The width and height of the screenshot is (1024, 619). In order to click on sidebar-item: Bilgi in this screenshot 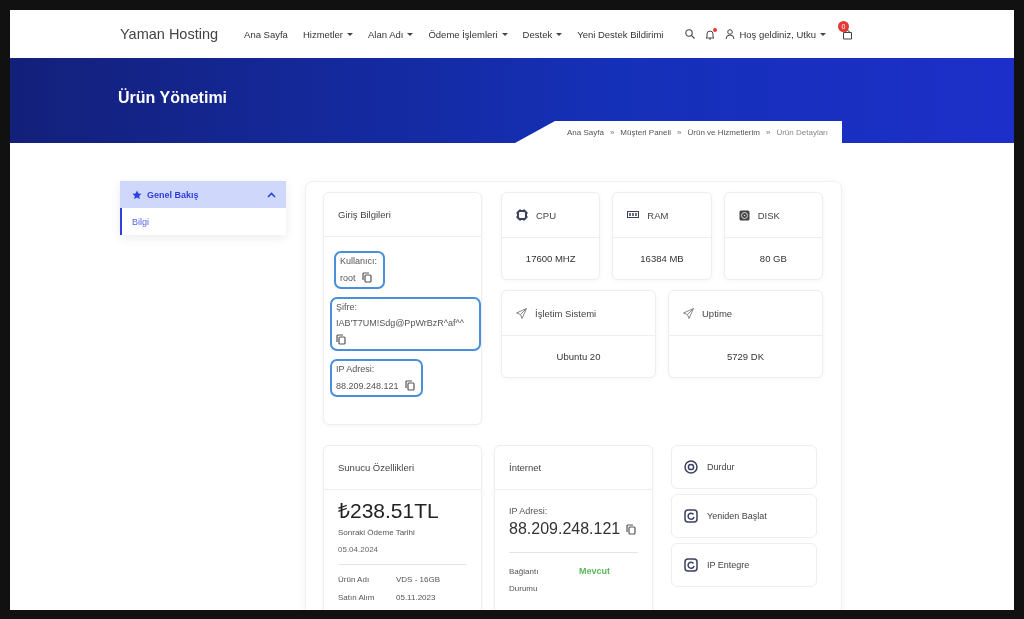, I will do `click(203, 221)`.